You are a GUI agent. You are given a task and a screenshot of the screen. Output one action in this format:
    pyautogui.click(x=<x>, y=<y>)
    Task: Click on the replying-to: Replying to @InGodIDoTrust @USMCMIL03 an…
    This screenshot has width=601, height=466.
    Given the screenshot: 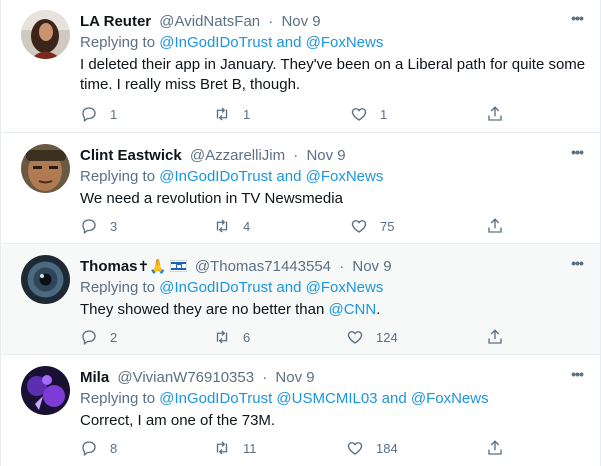 What is the action you would take?
    pyautogui.click(x=284, y=399)
    